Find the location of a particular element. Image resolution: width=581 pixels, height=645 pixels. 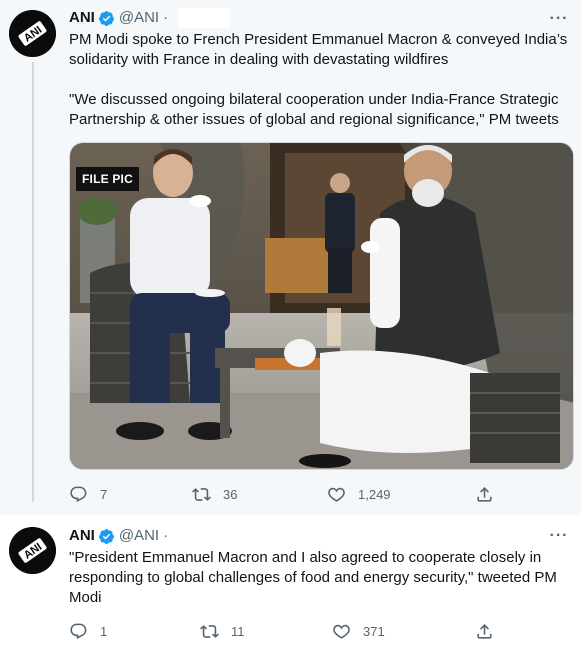

retweet-count: 36 is located at coordinates (230, 494).